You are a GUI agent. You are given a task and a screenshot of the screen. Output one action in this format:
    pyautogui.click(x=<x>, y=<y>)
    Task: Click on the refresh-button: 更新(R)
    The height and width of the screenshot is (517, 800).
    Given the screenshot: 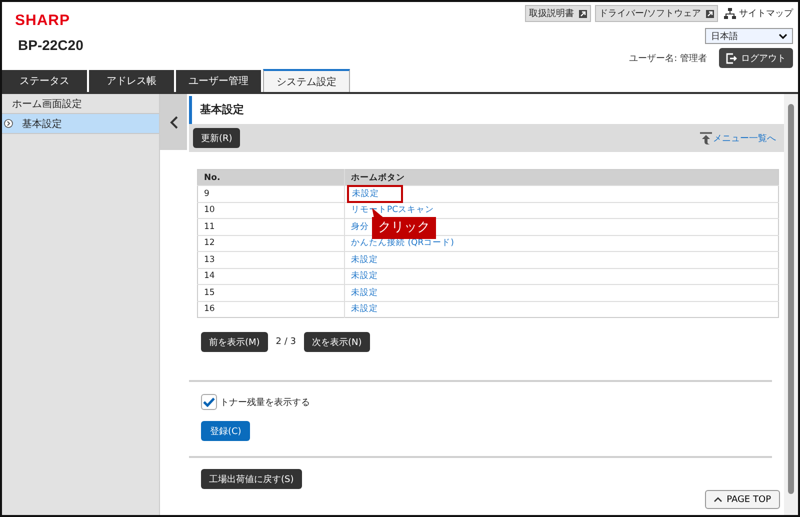 What is the action you would take?
    pyautogui.click(x=216, y=138)
    